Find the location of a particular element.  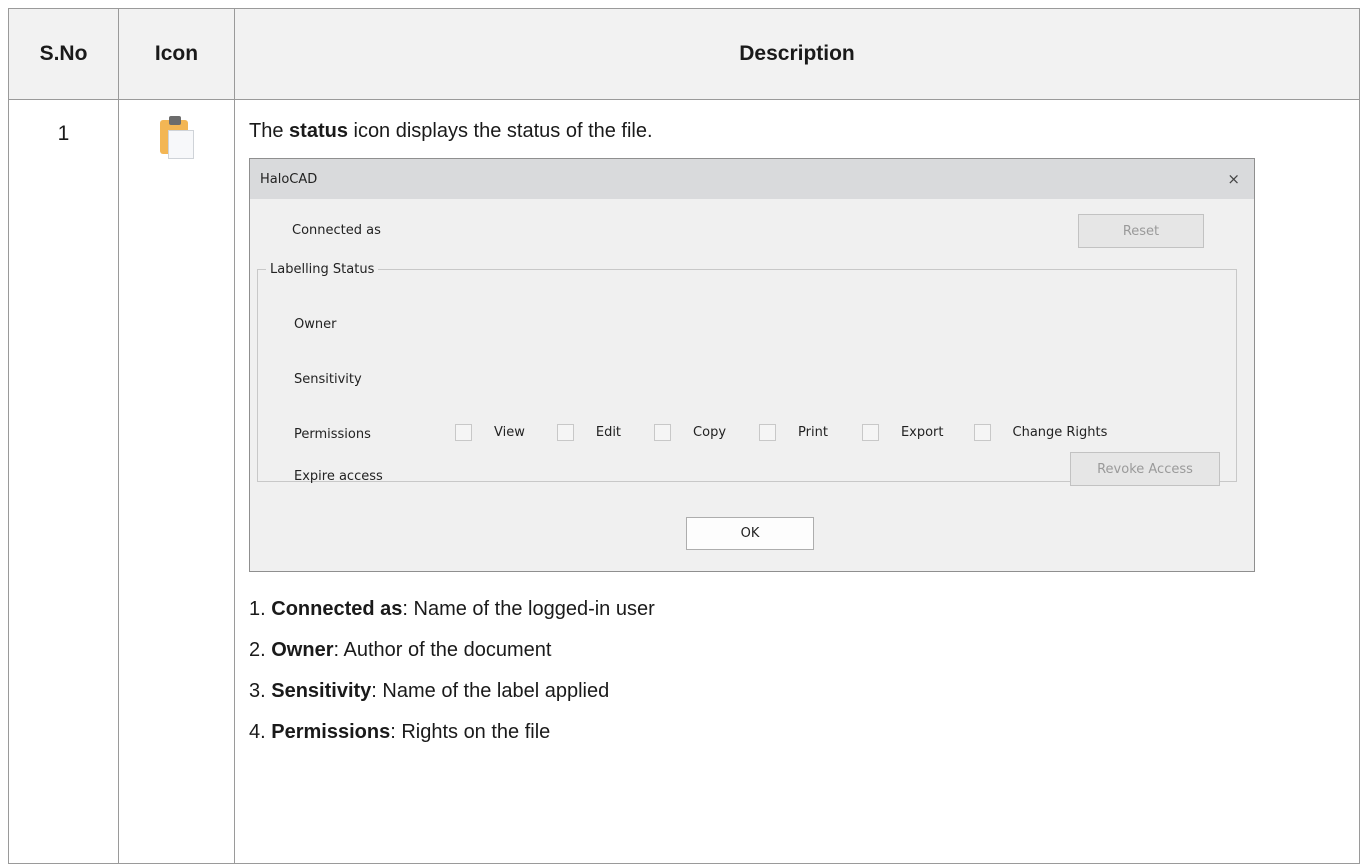

labelling-status-legend: Labelling Status is located at coordinates (322, 269).